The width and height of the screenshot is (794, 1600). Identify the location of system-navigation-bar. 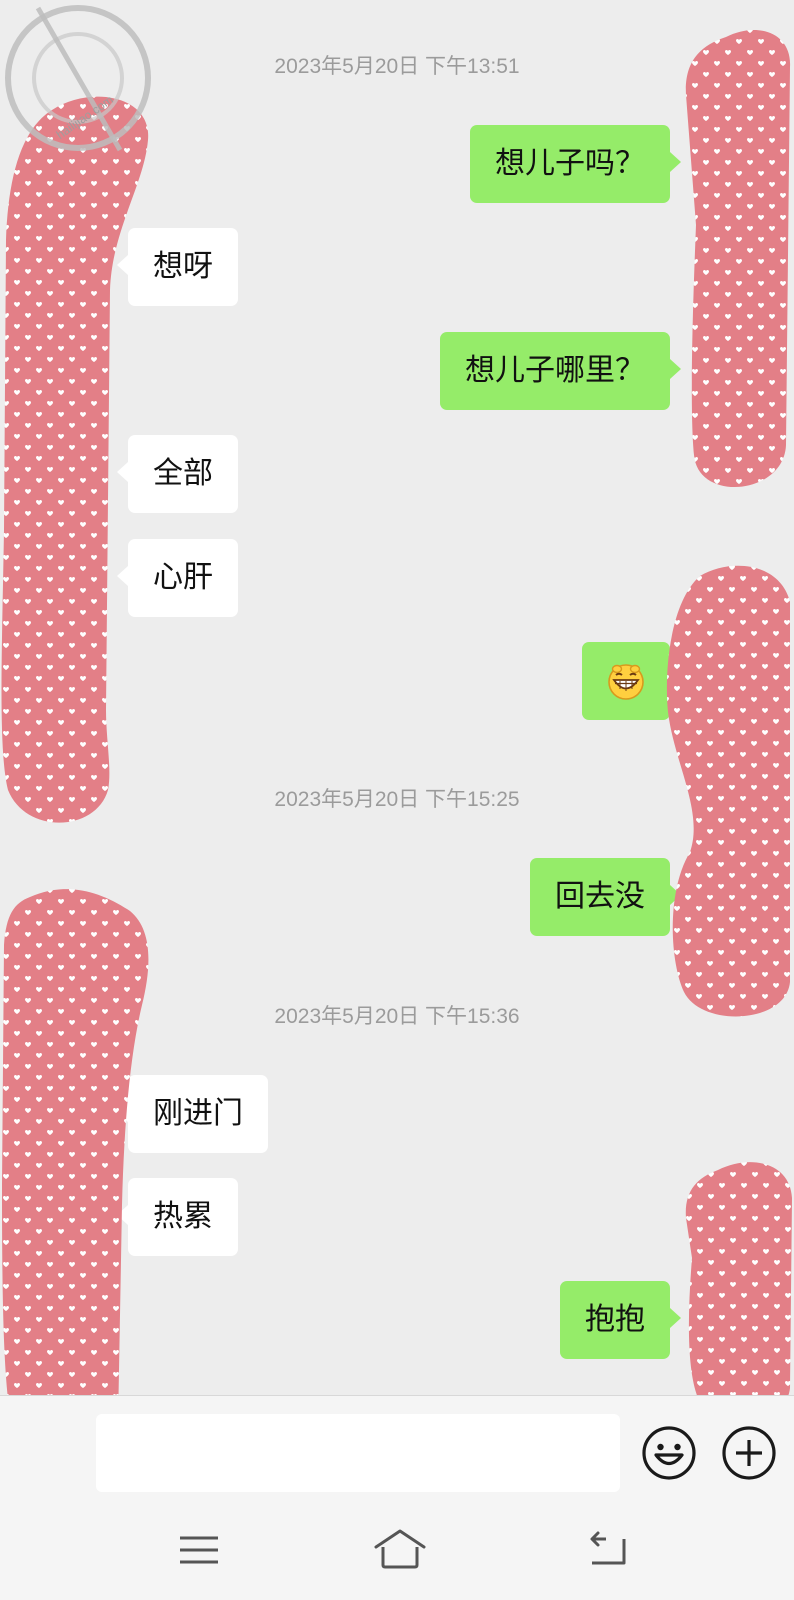
(397, 1552).